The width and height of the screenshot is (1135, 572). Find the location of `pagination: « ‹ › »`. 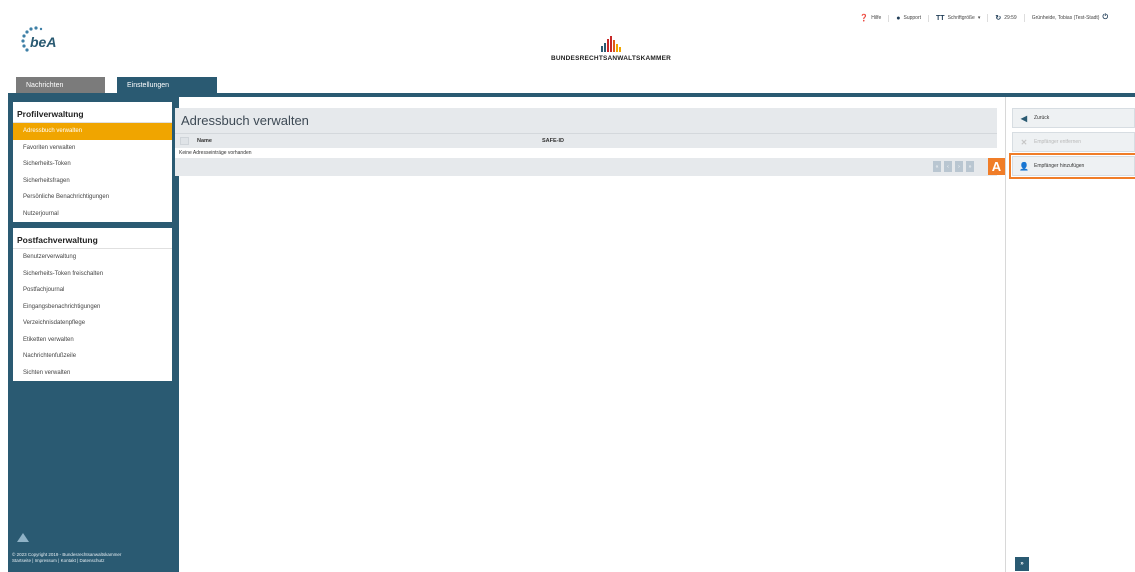

pagination: « ‹ › » is located at coordinates (953, 166).